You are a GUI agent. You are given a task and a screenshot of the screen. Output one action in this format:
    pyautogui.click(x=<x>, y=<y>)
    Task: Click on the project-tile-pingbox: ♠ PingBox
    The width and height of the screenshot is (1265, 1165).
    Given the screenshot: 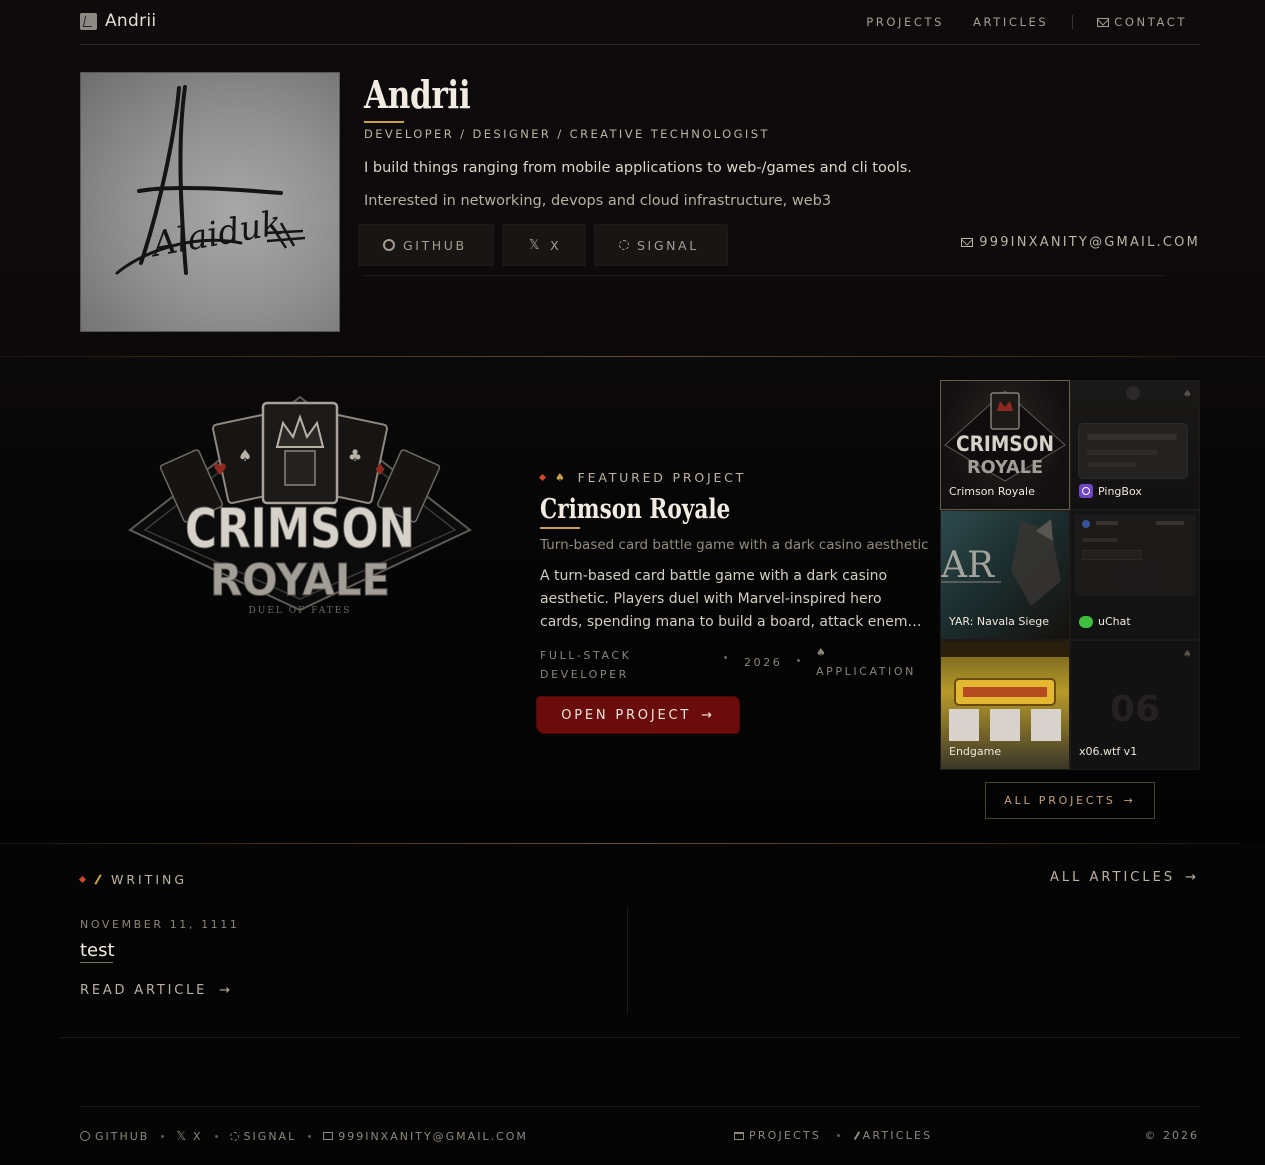 What is the action you would take?
    pyautogui.click(x=1135, y=445)
    